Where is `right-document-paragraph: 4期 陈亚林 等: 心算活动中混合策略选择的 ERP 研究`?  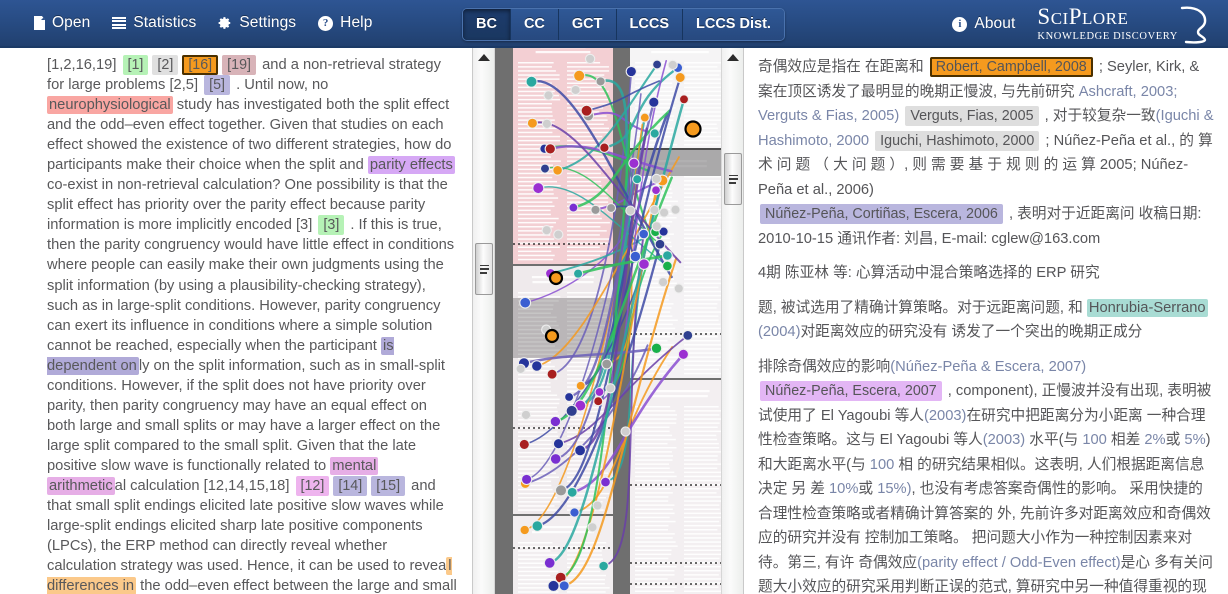
right-document-paragraph: 4期 陈亚林 等: 心算活动中混合策略选择的 ERP 研究 is located at coordinates (986, 273).